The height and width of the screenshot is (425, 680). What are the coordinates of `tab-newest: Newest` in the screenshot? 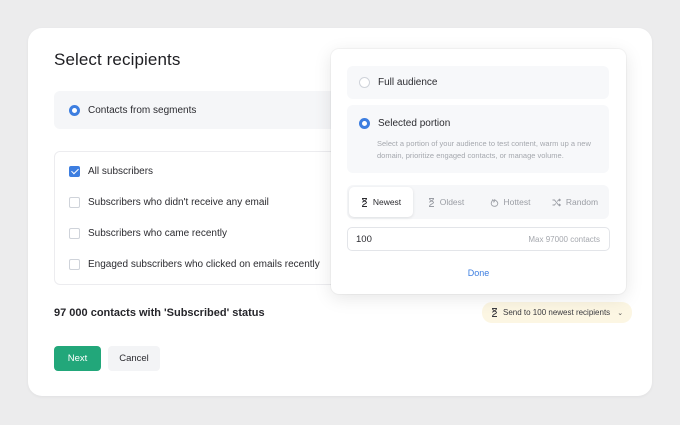 It's located at (381, 202).